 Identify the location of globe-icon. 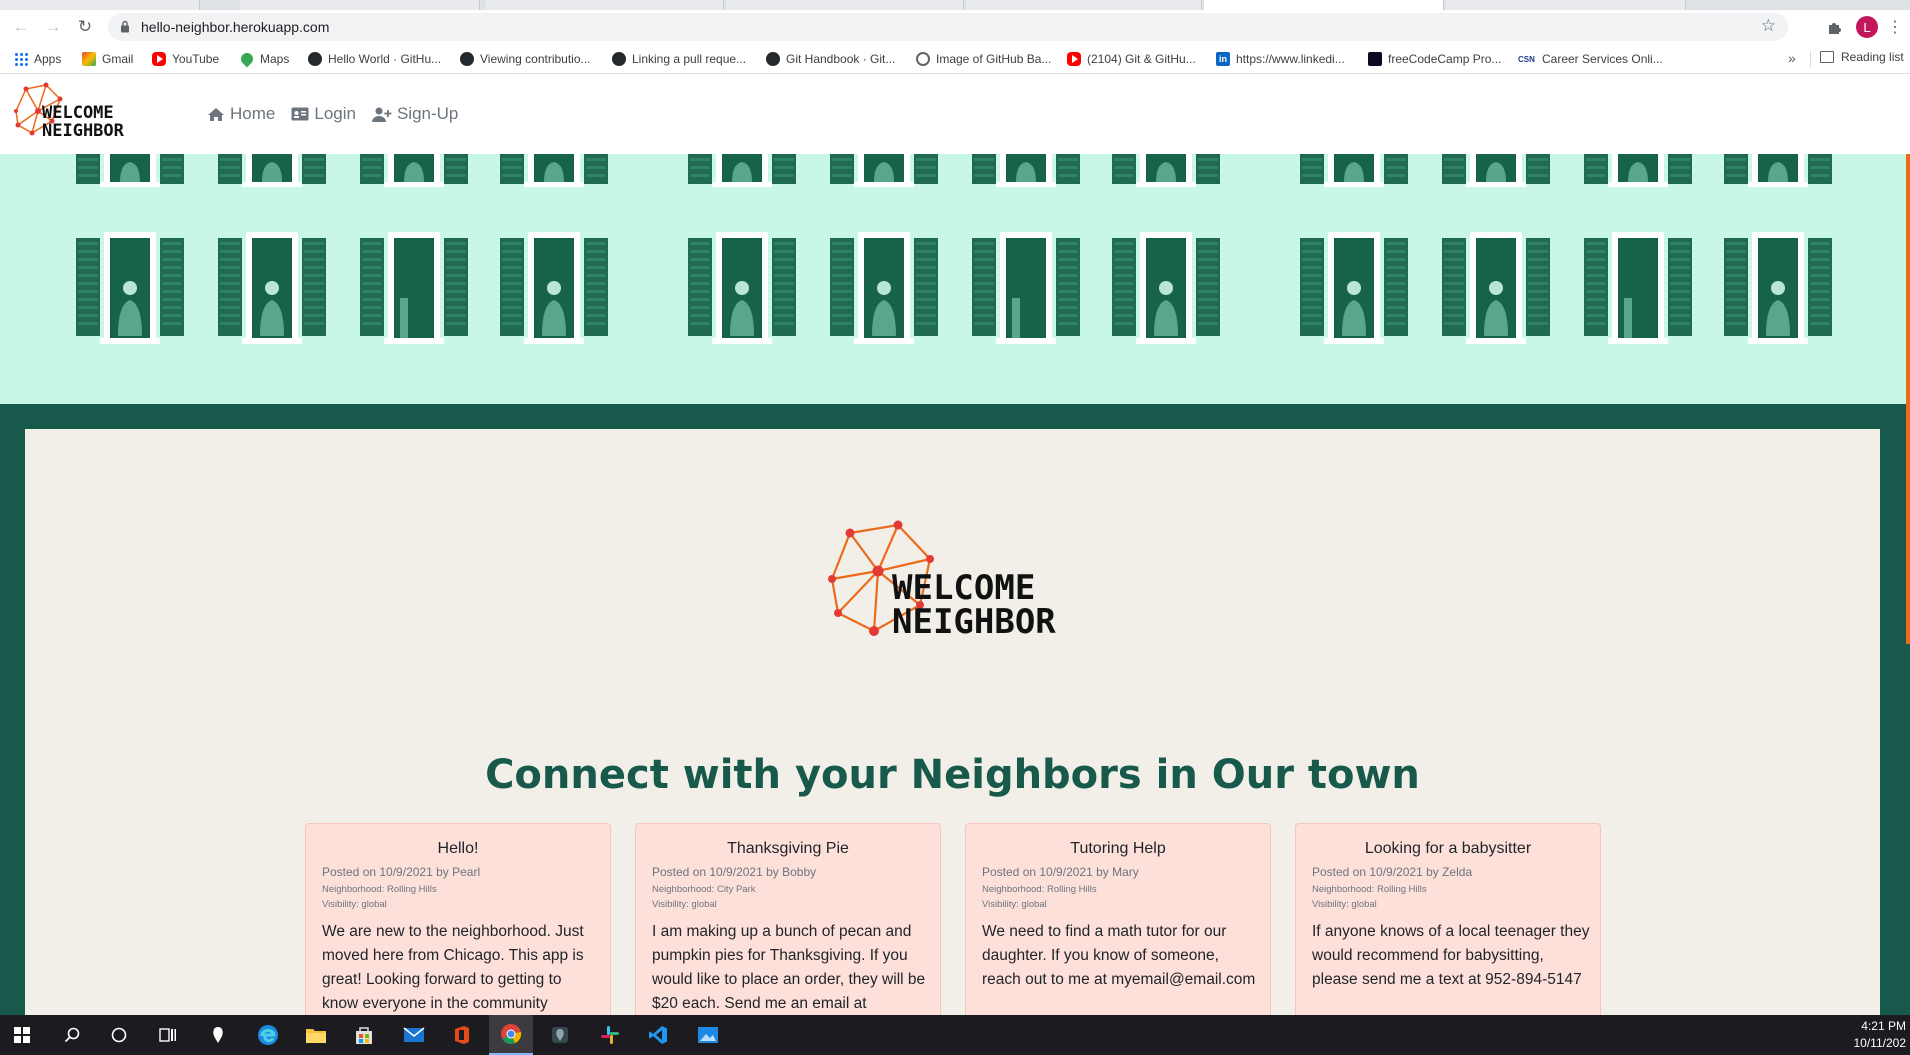
(923, 59).